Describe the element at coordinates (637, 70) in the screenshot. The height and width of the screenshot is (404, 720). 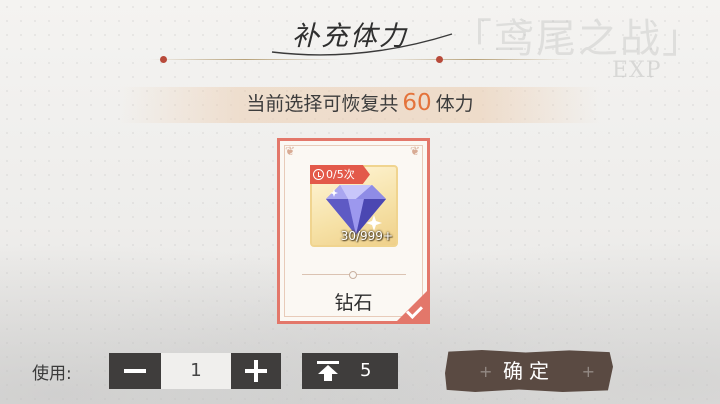
I see `background-watermark-sub: EXP` at that location.